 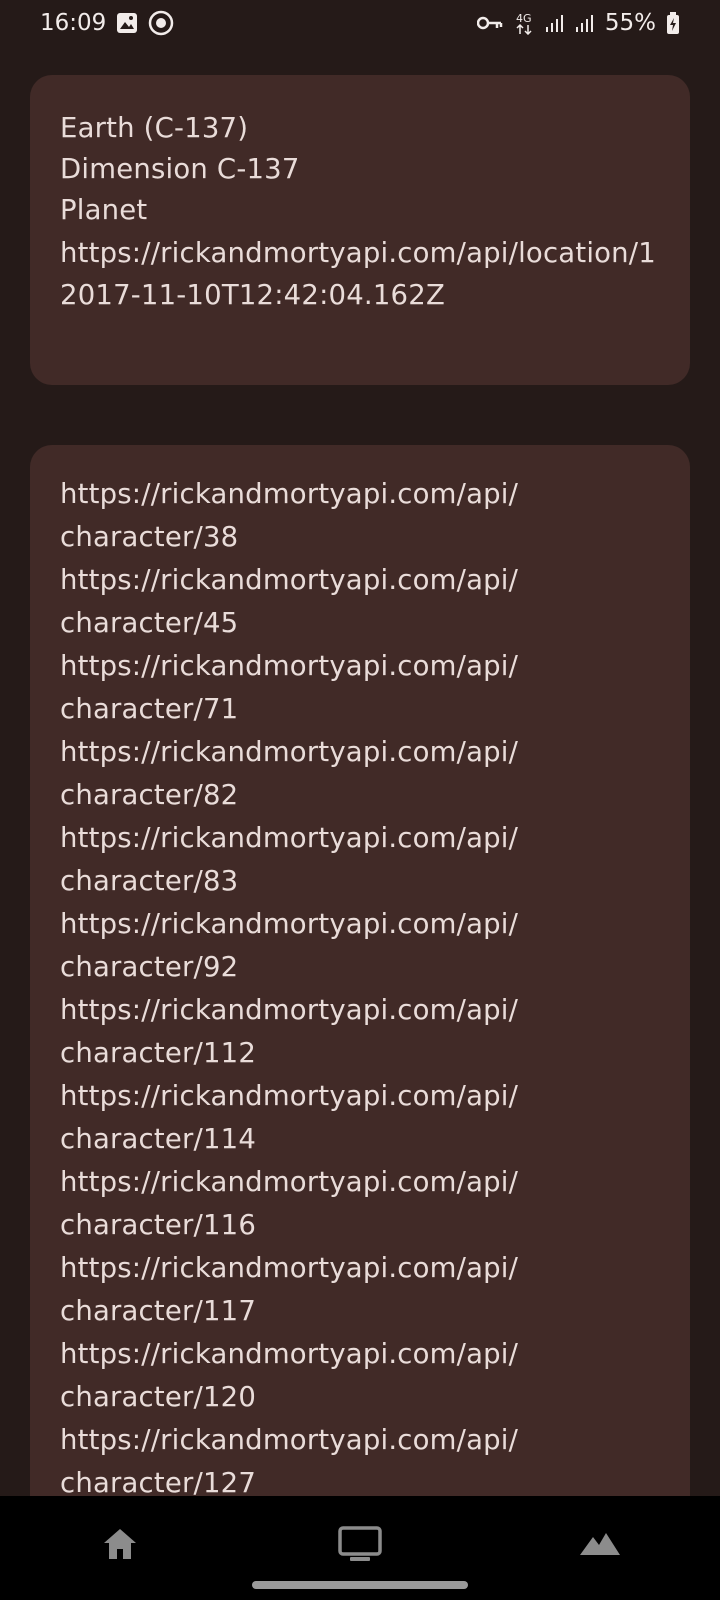 What do you see at coordinates (154, 128) in the screenshot?
I see `location-name: Earth (C-137)` at bounding box center [154, 128].